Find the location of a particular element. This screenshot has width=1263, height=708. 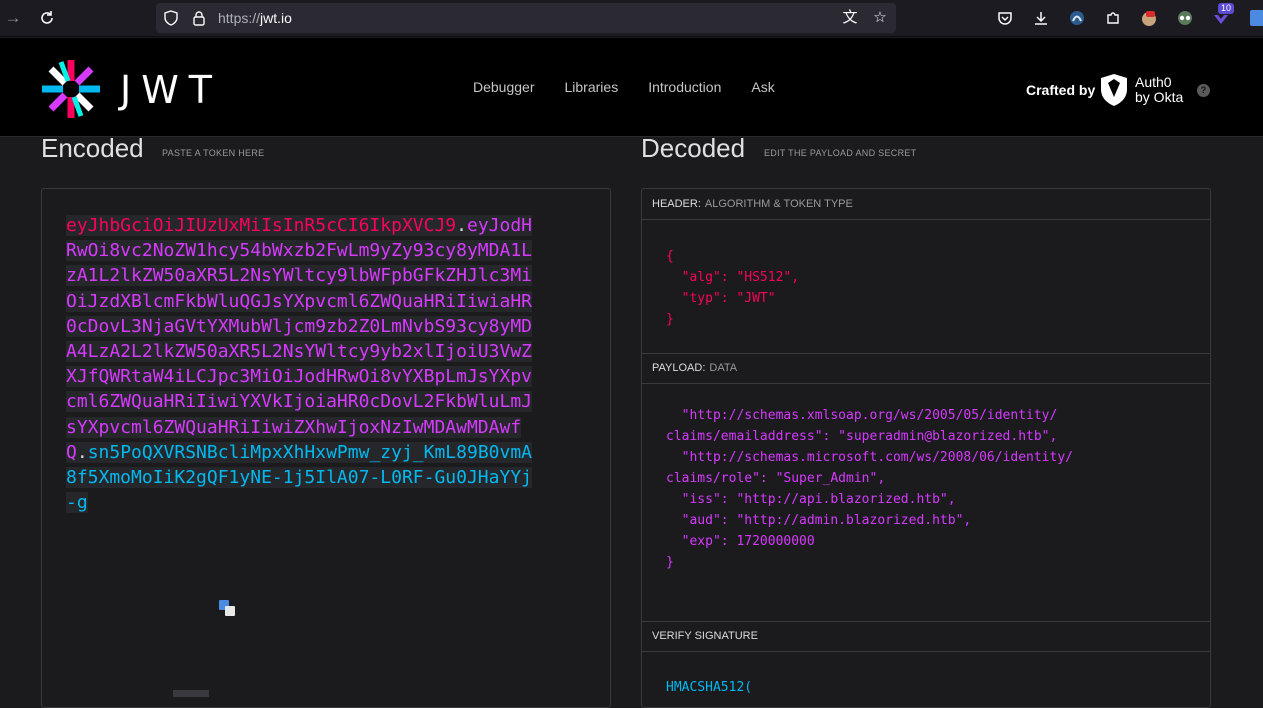

header-json-editor: { "alg": "HS512", "typ": "JWT" } is located at coordinates (732, 288).